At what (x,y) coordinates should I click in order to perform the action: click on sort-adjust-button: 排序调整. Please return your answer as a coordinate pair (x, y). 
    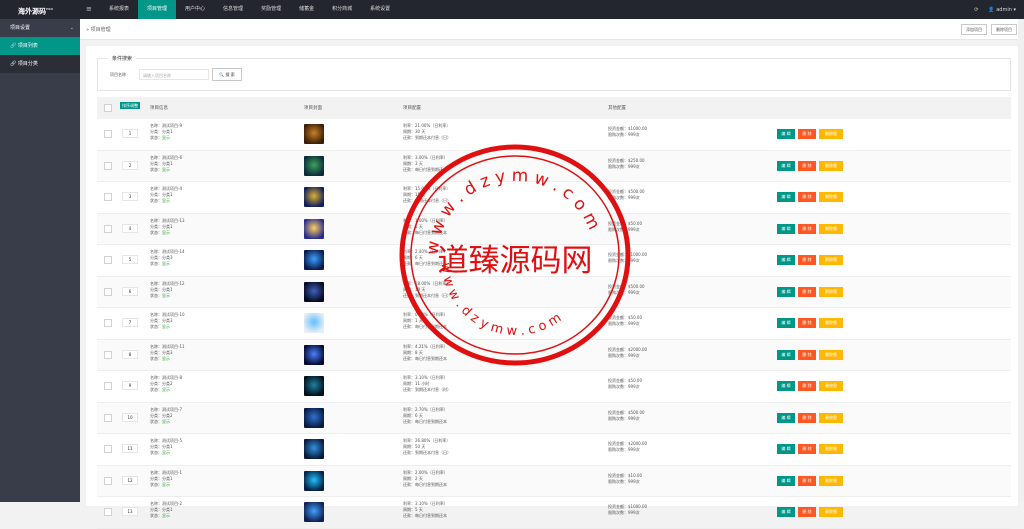
    Looking at the image, I should click on (130, 105).